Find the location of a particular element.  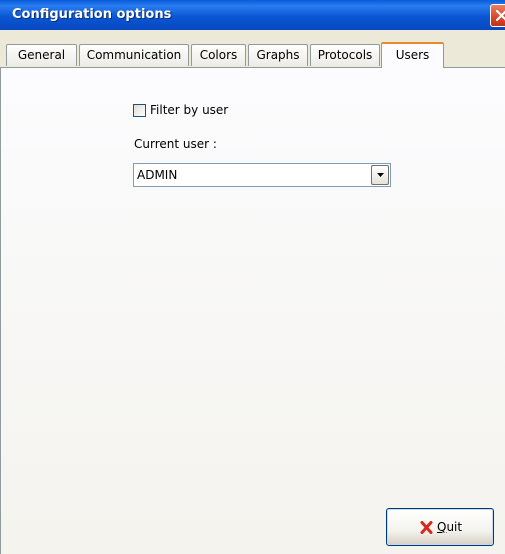

quit-label-rest: uit is located at coordinates (454, 527).